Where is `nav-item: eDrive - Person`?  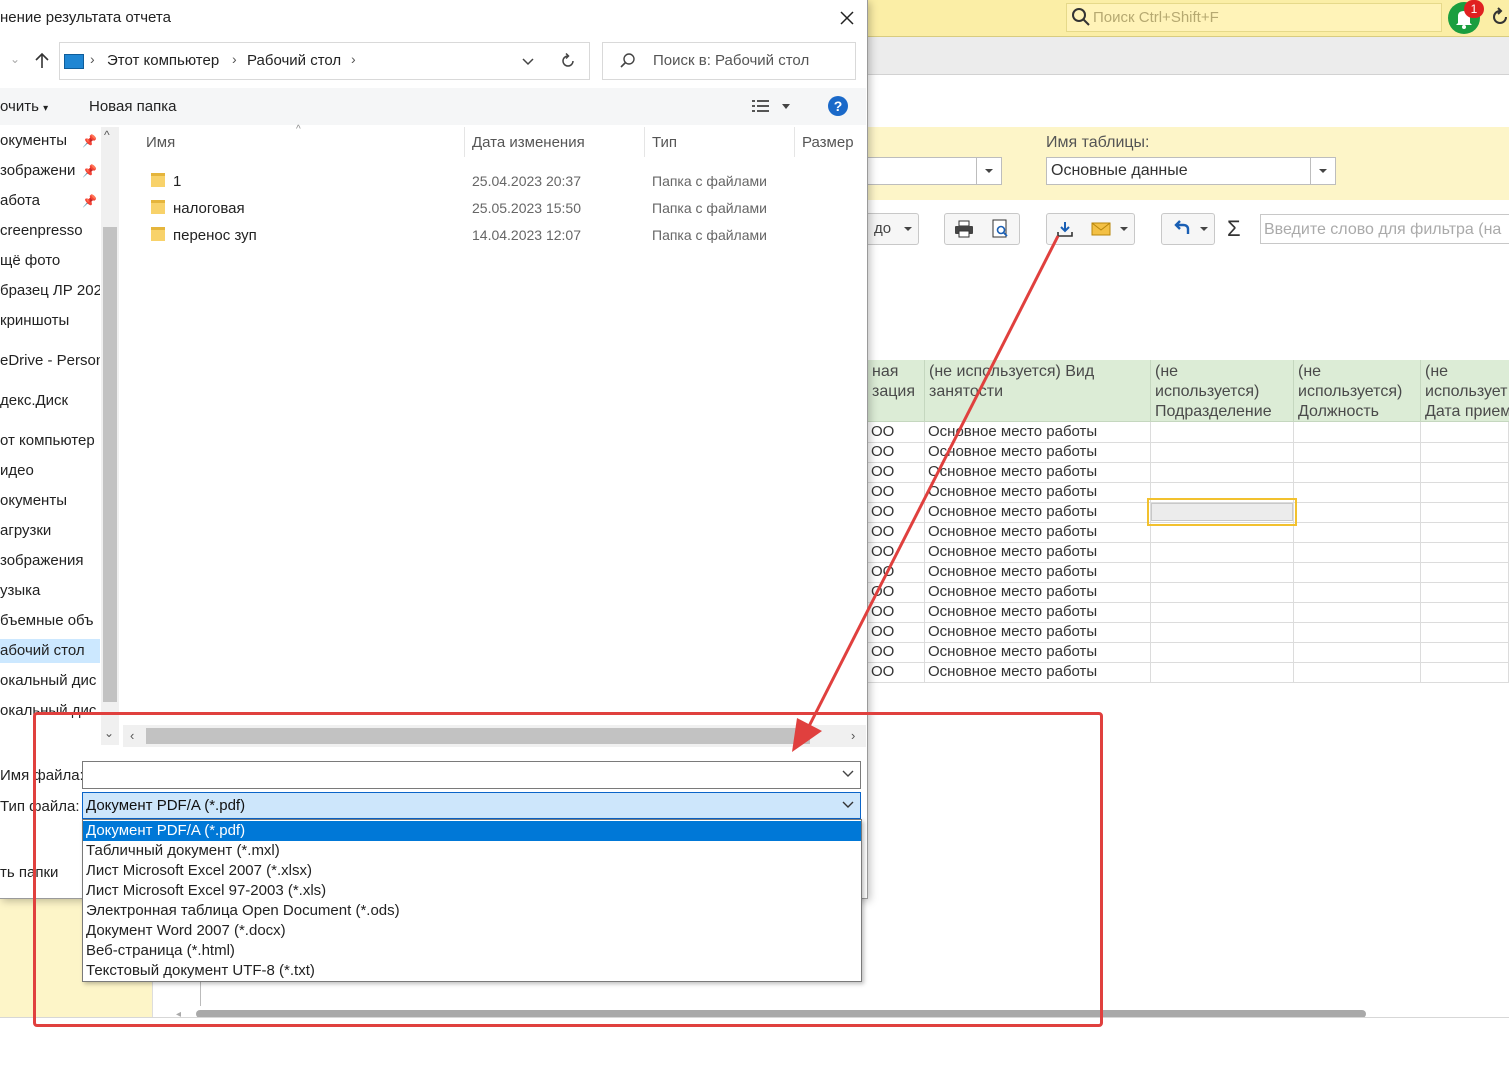 nav-item: eDrive - Person is located at coordinates (50, 361).